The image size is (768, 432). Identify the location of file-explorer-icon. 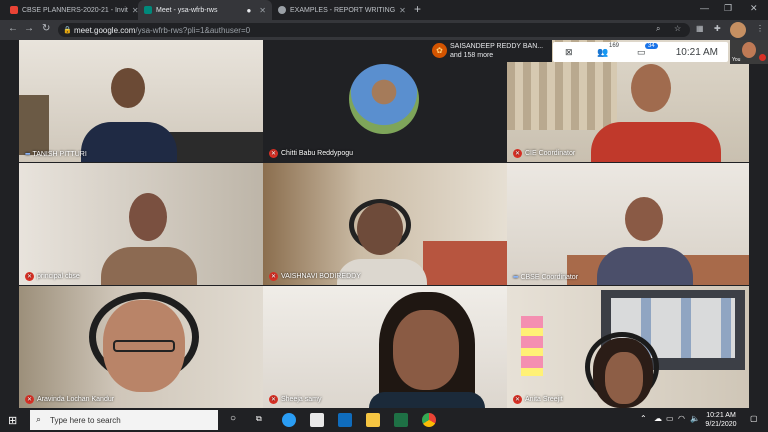
(373, 420).